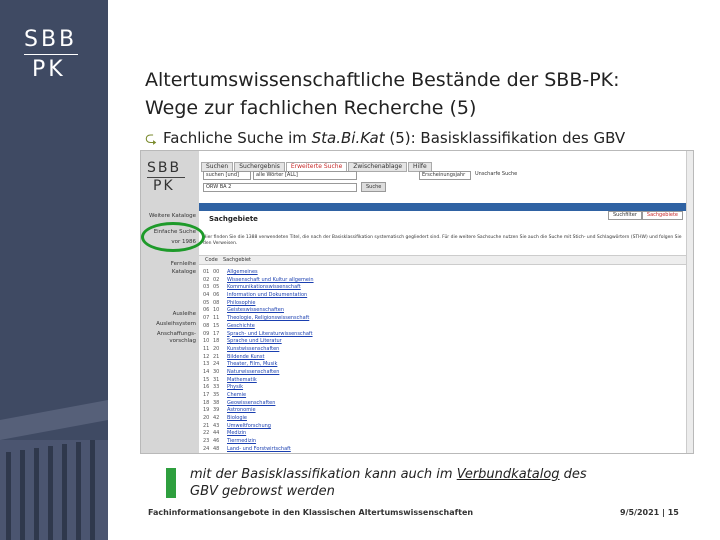 The width and height of the screenshot is (720, 540). I want to click on side-item-kataloge: Weitere Kataloge, so click(169, 216).